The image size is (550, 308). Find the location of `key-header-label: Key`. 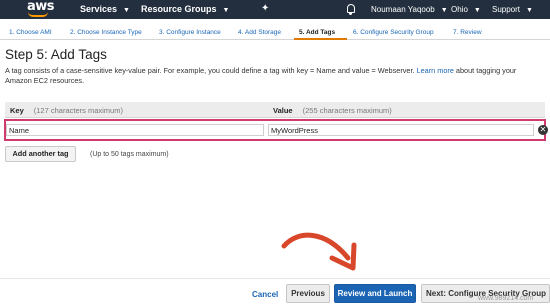

key-header-label: Key is located at coordinates (17, 110).